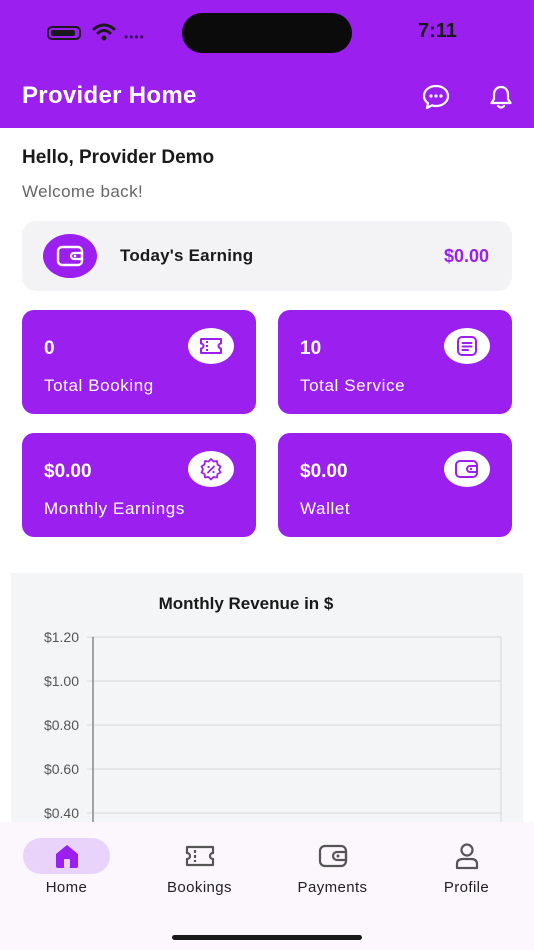  I want to click on todays-earning-card: Today's Earning $0.00, so click(267, 256).